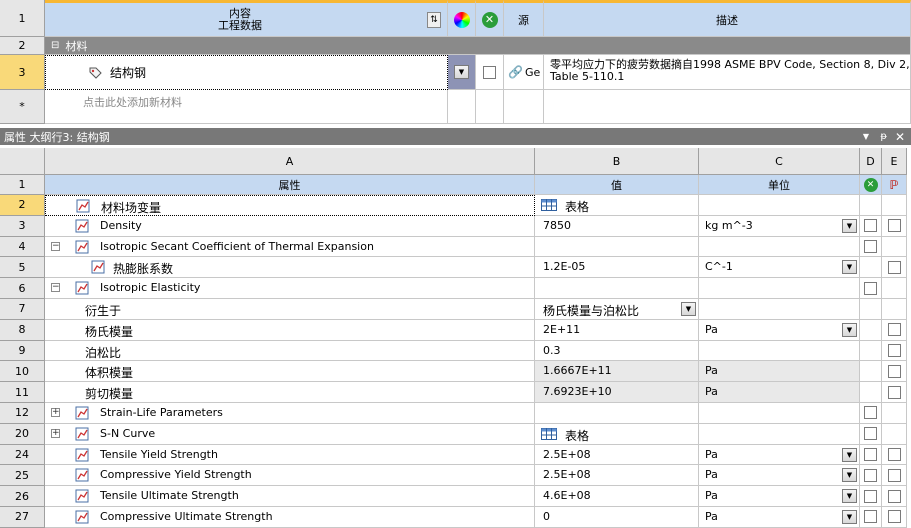 This screenshot has width=911, height=528. I want to click on suppress-header: ✕, so click(490, 18).